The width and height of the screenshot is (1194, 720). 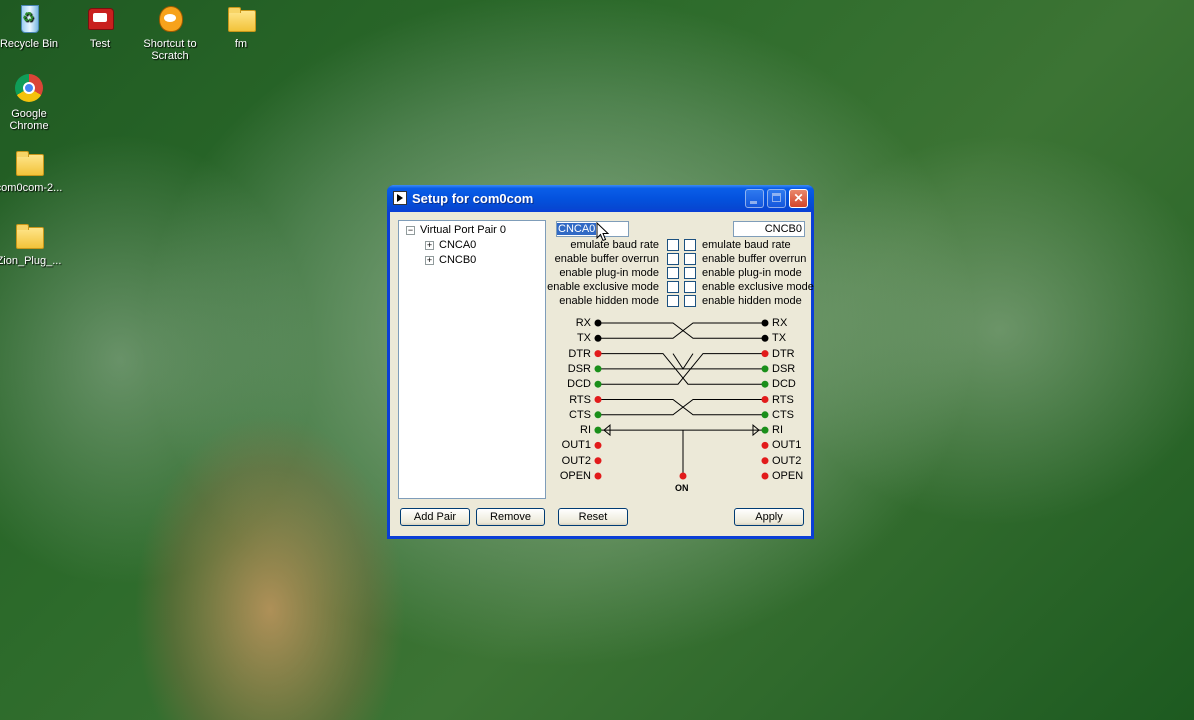 I want to click on apply-button: Apply, so click(x=769, y=517).